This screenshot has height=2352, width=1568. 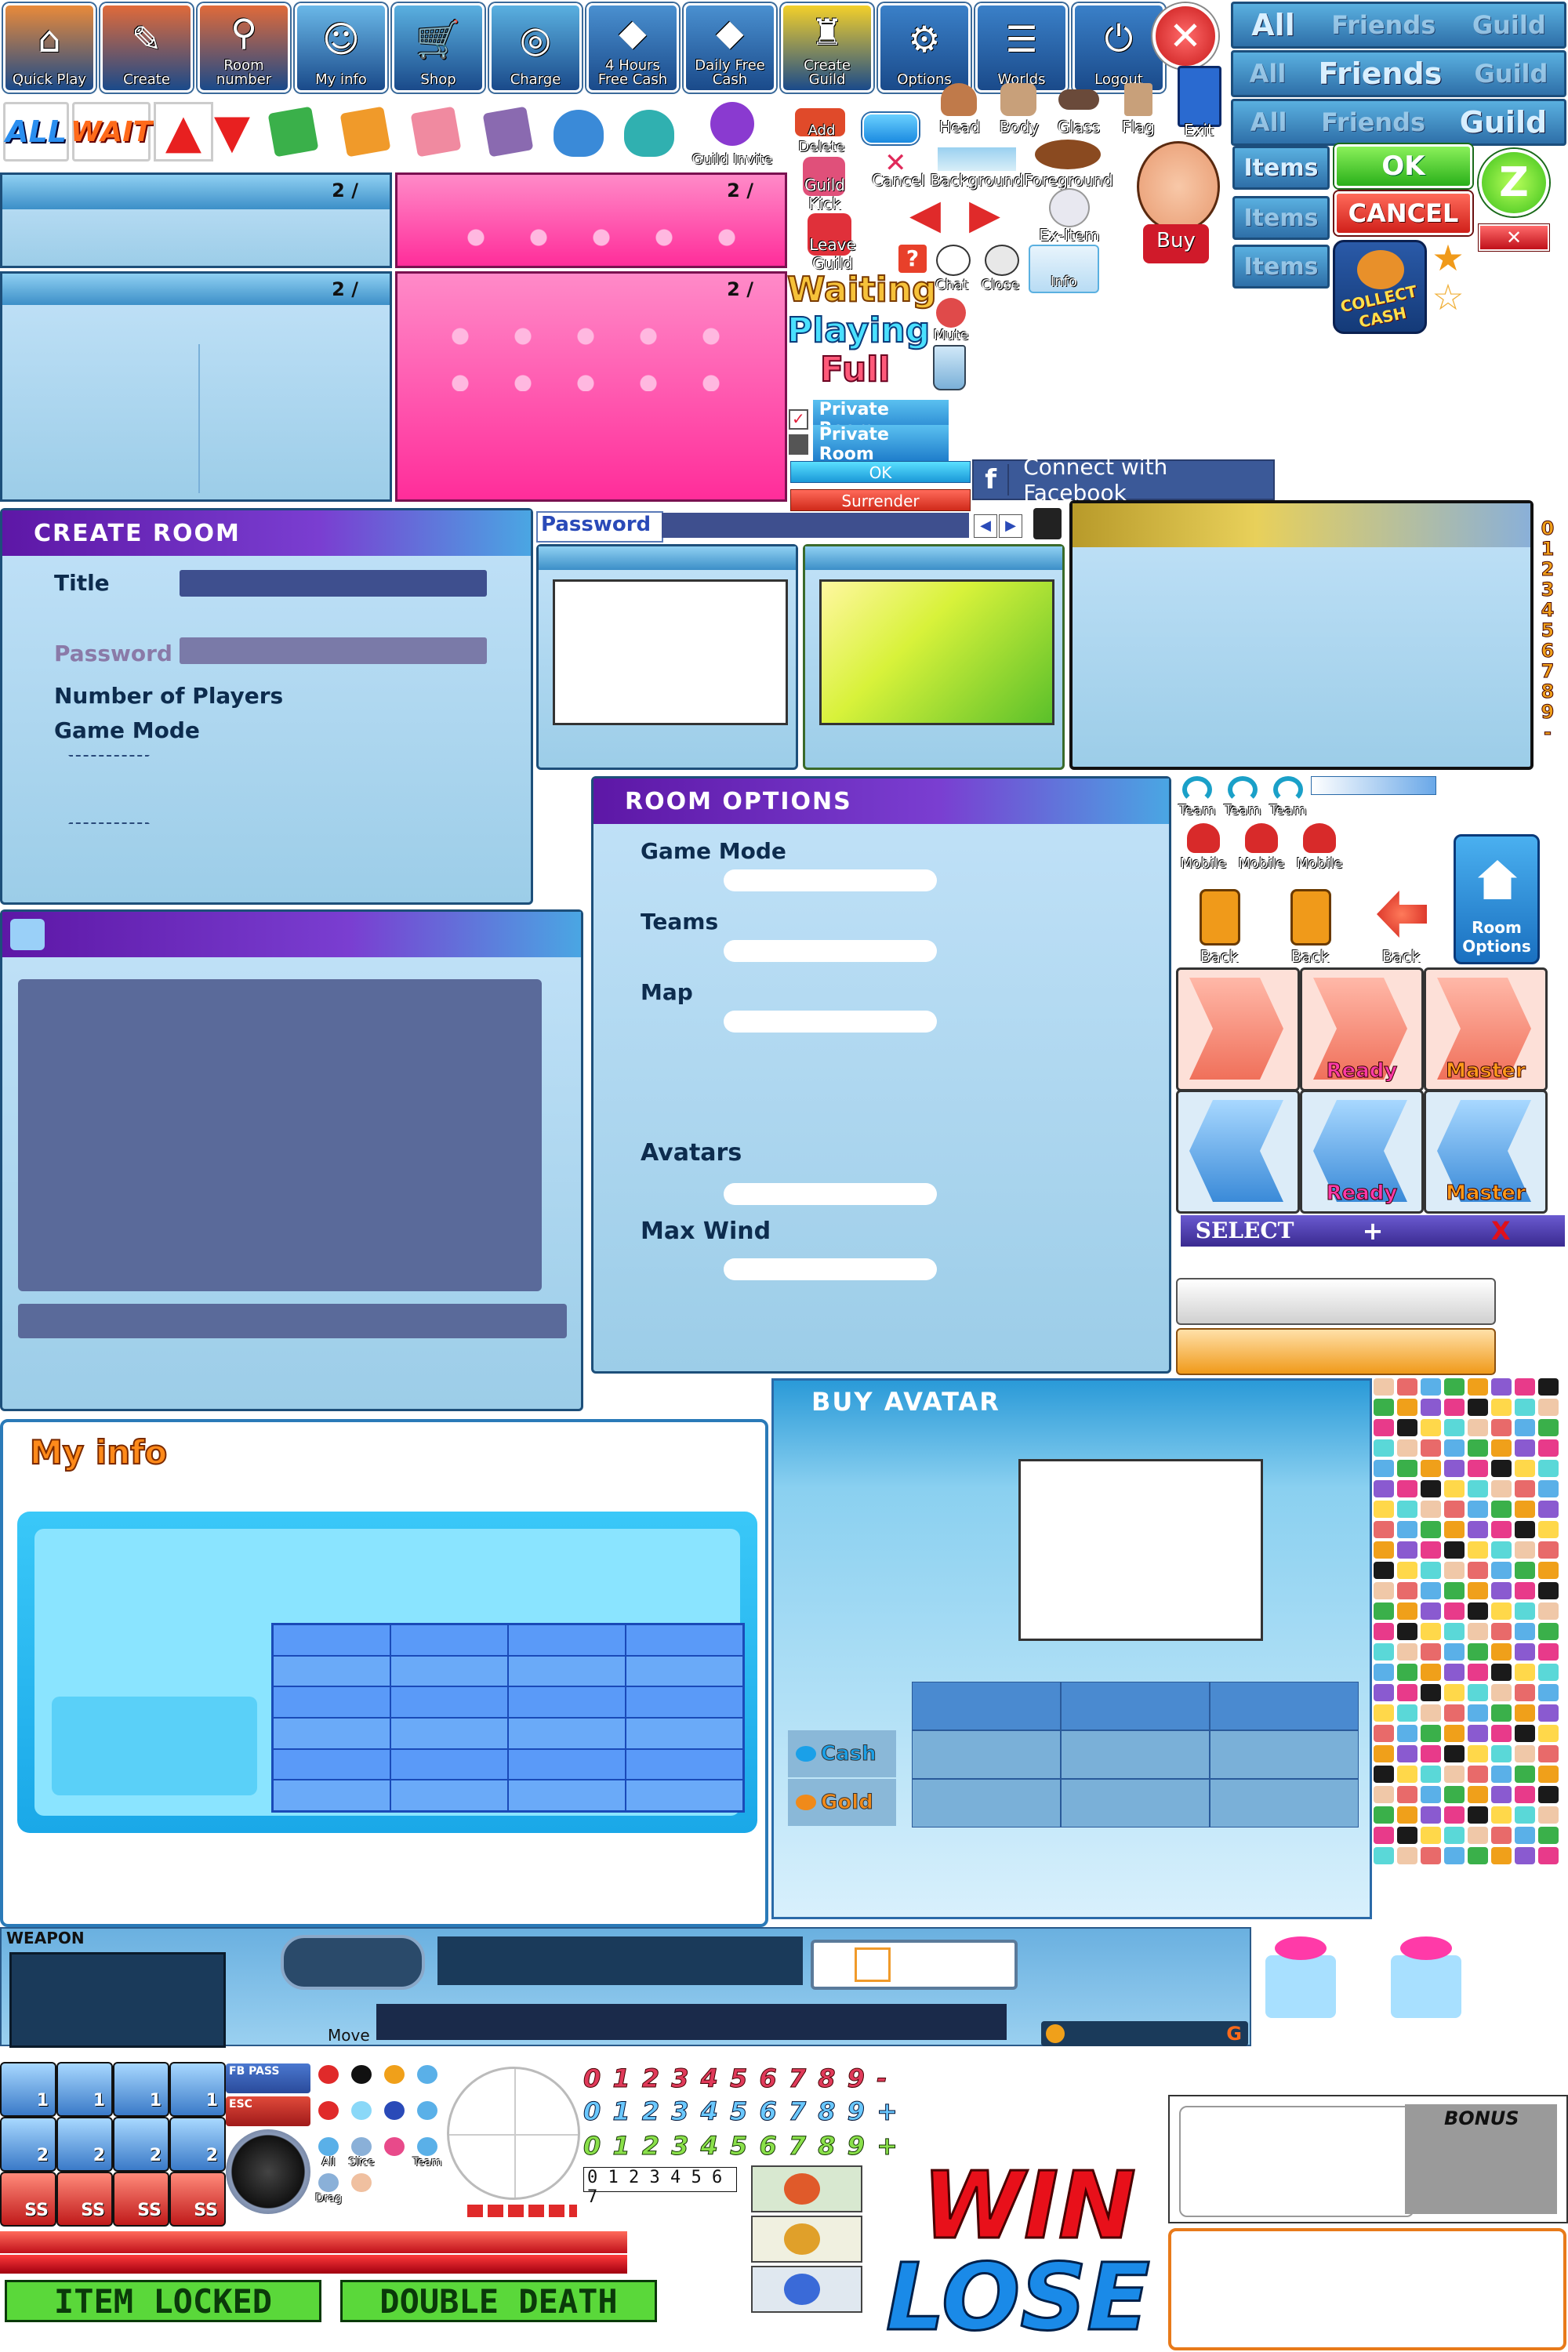 I want to click on surrender-button: Surrender, so click(x=881, y=500).